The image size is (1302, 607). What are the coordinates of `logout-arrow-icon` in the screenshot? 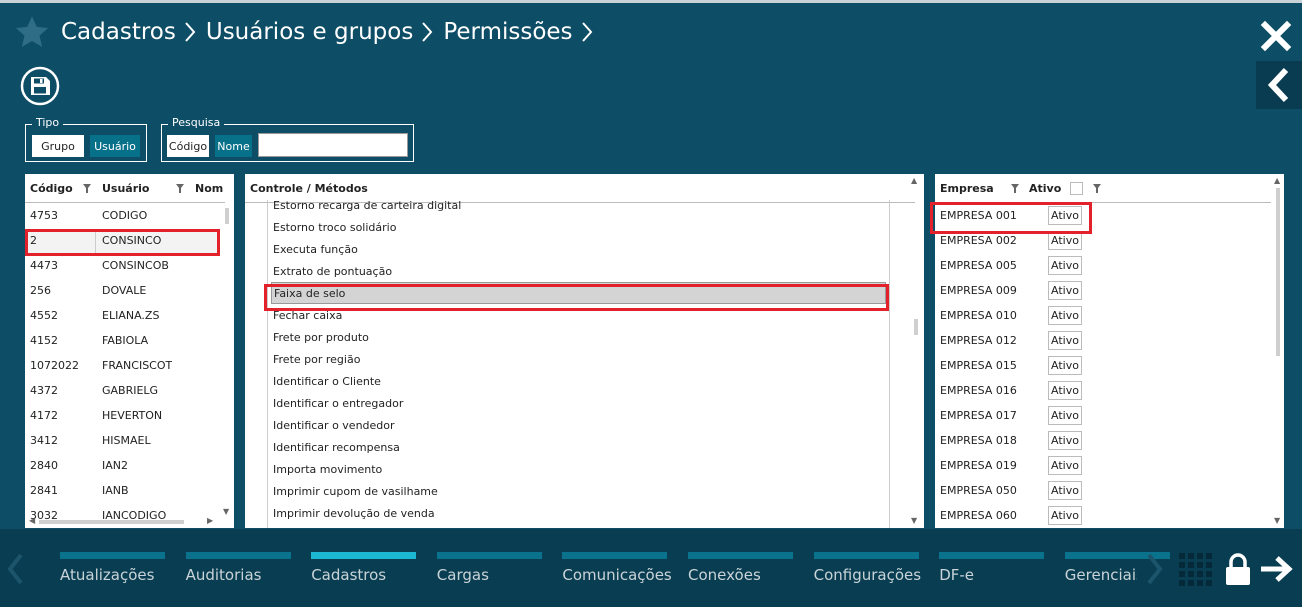 It's located at (1276, 569).